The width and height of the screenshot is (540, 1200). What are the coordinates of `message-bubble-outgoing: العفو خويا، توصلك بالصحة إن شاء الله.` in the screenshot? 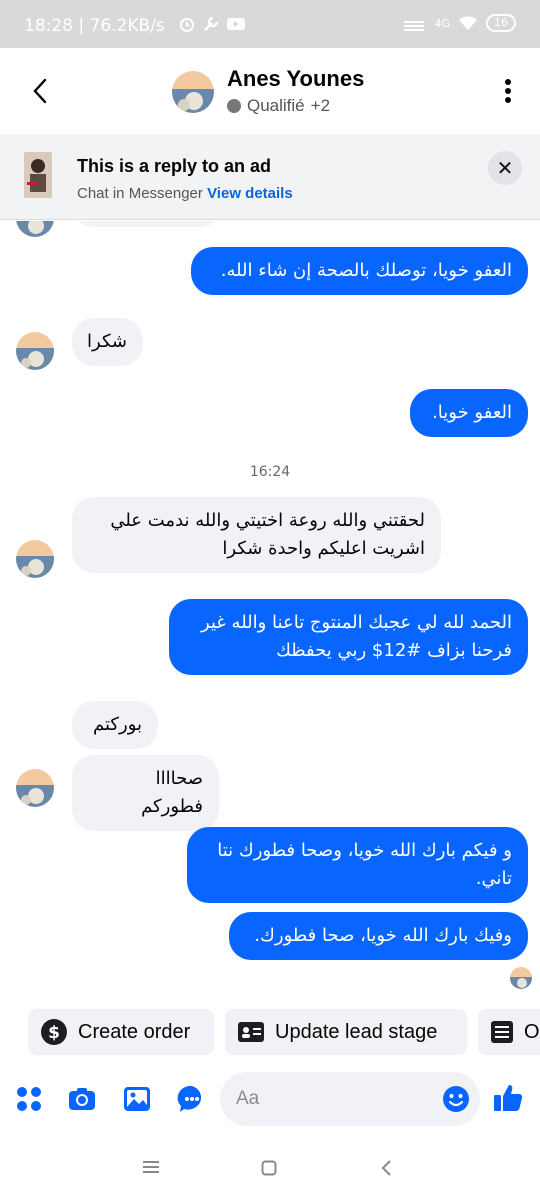 It's located at (359, 271).